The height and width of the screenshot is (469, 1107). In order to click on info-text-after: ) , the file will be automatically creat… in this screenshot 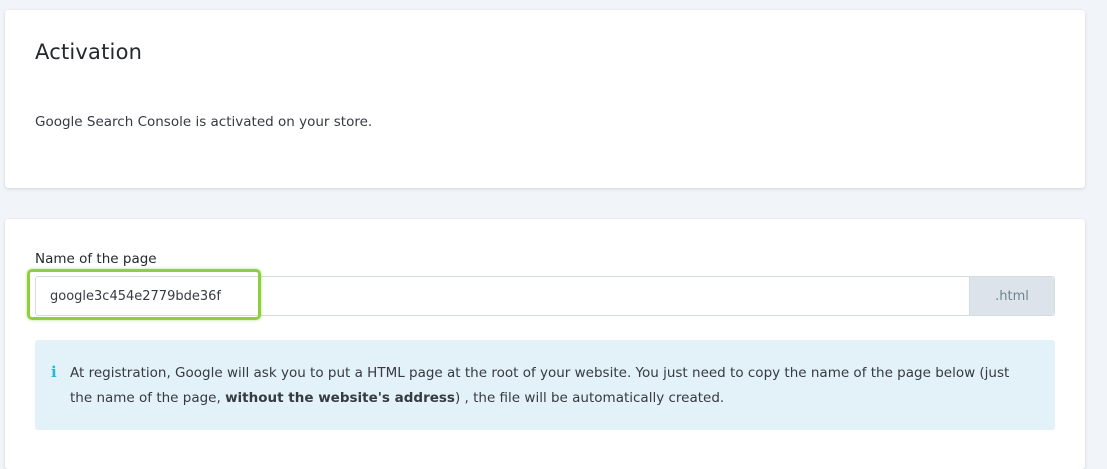, I will do `click(589, 398)`.